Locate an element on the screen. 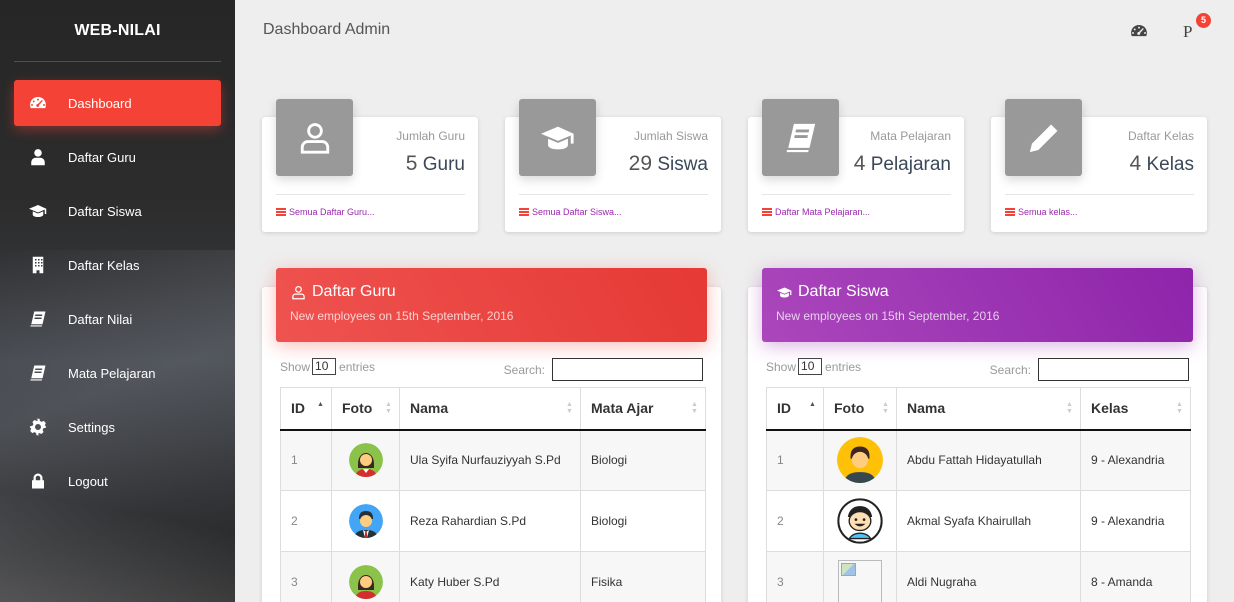  column-header-kelas: Kelas ▲ ▼ is located at coordinates (1135, 409).